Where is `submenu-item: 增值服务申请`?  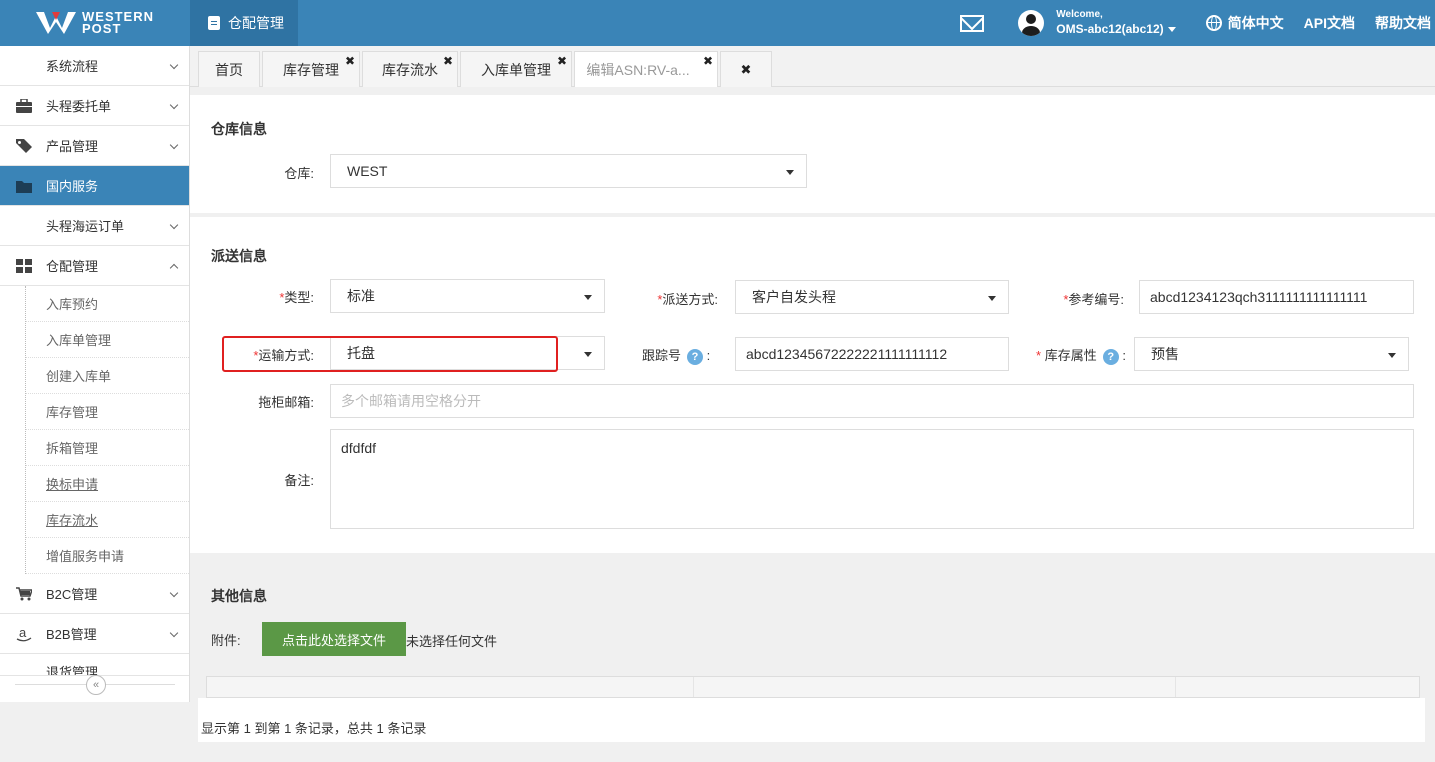 submenu-item: 增值服务申请 is located at coordinates (107, 556).